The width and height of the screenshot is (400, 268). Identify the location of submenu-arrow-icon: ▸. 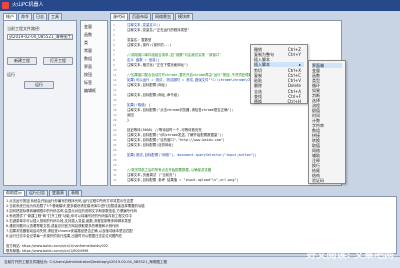
(299, 64).